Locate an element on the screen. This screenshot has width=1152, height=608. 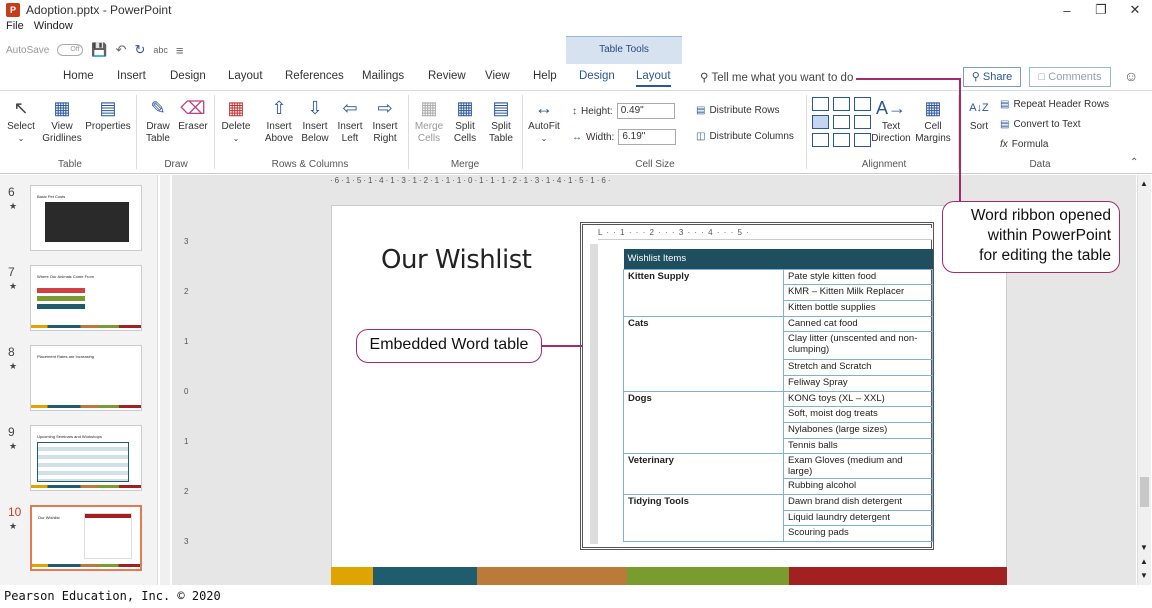
item-cell: Soft, moist dog treats is located at coordinates (858, 414).